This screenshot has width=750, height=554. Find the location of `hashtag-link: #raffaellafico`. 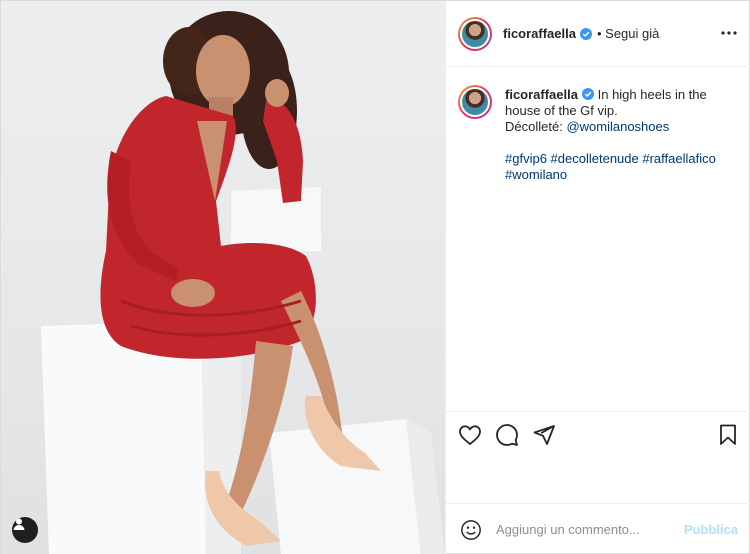

hashtag-link: #raffaellafico is located at coordinates (678, 158).